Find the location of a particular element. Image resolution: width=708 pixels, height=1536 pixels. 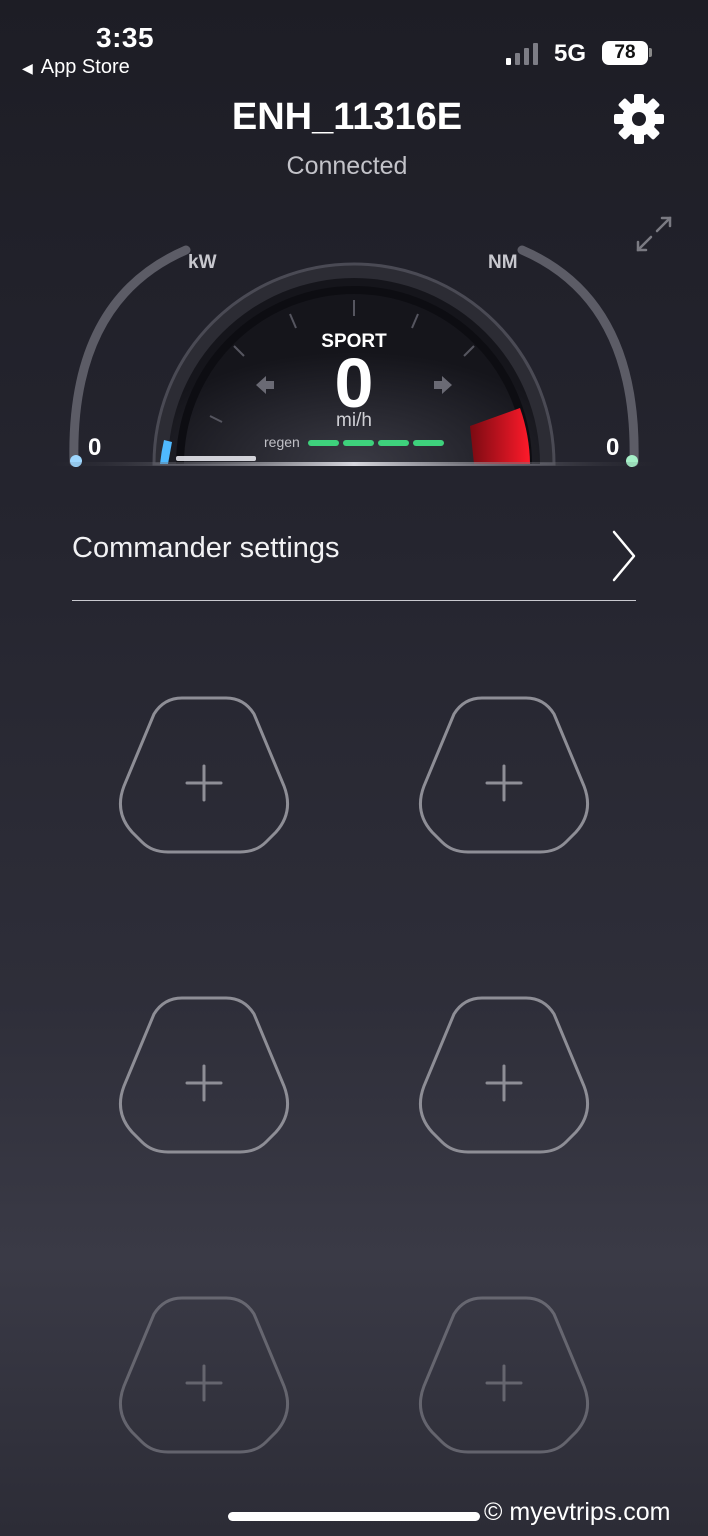

torque-unit-label: NM is located at coordinates (503, 262).